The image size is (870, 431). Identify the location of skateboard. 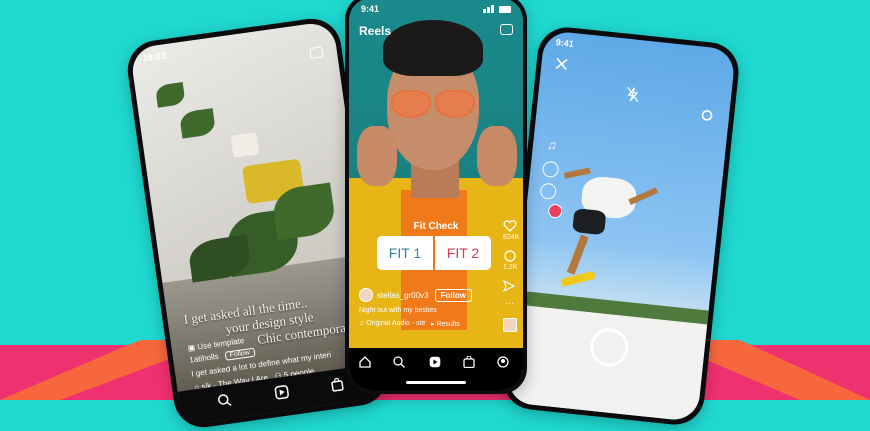
(578, 278).